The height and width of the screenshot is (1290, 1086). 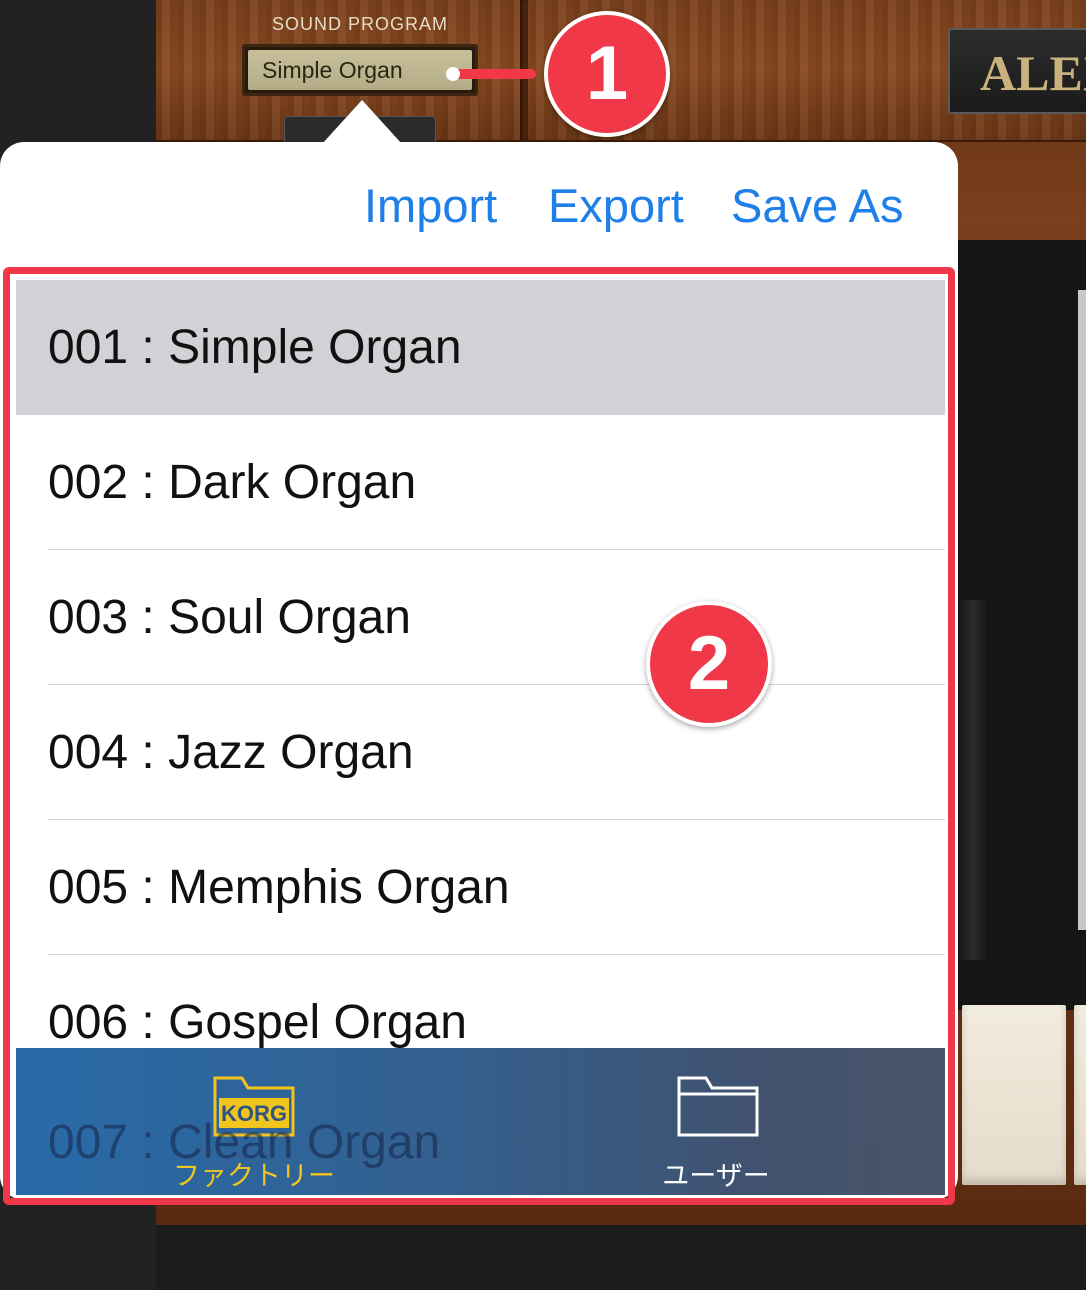 What do you see at coordinates (231, 752) in the screenshot?
I see `list-item-label: 004 : Jazz Organ` at bounding box center [231, 752].